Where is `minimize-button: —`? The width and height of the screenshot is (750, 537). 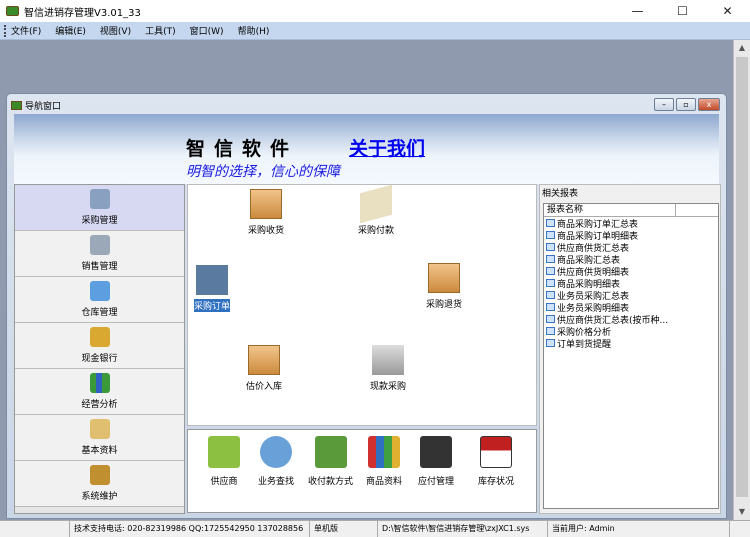
minimize-button: — is located at coordinates (637, 11).